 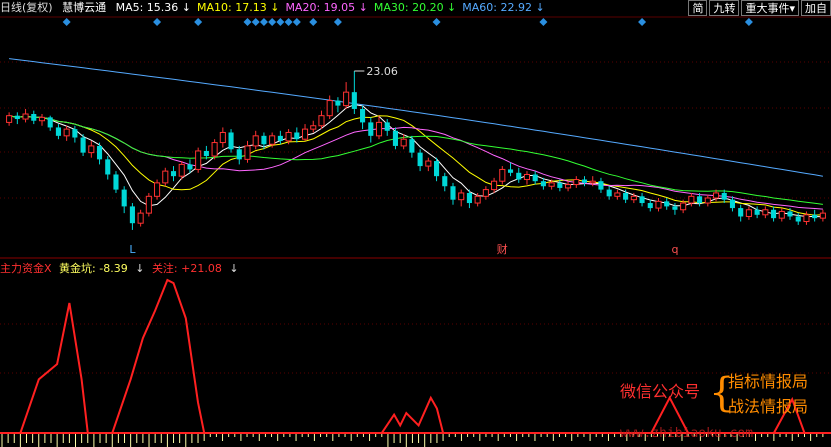 What do you see at coordinates (326, 7) in the screenshot?
I see `ma-legend-item: MA20: 19.05 ↓` at bounding box center [326, 7].